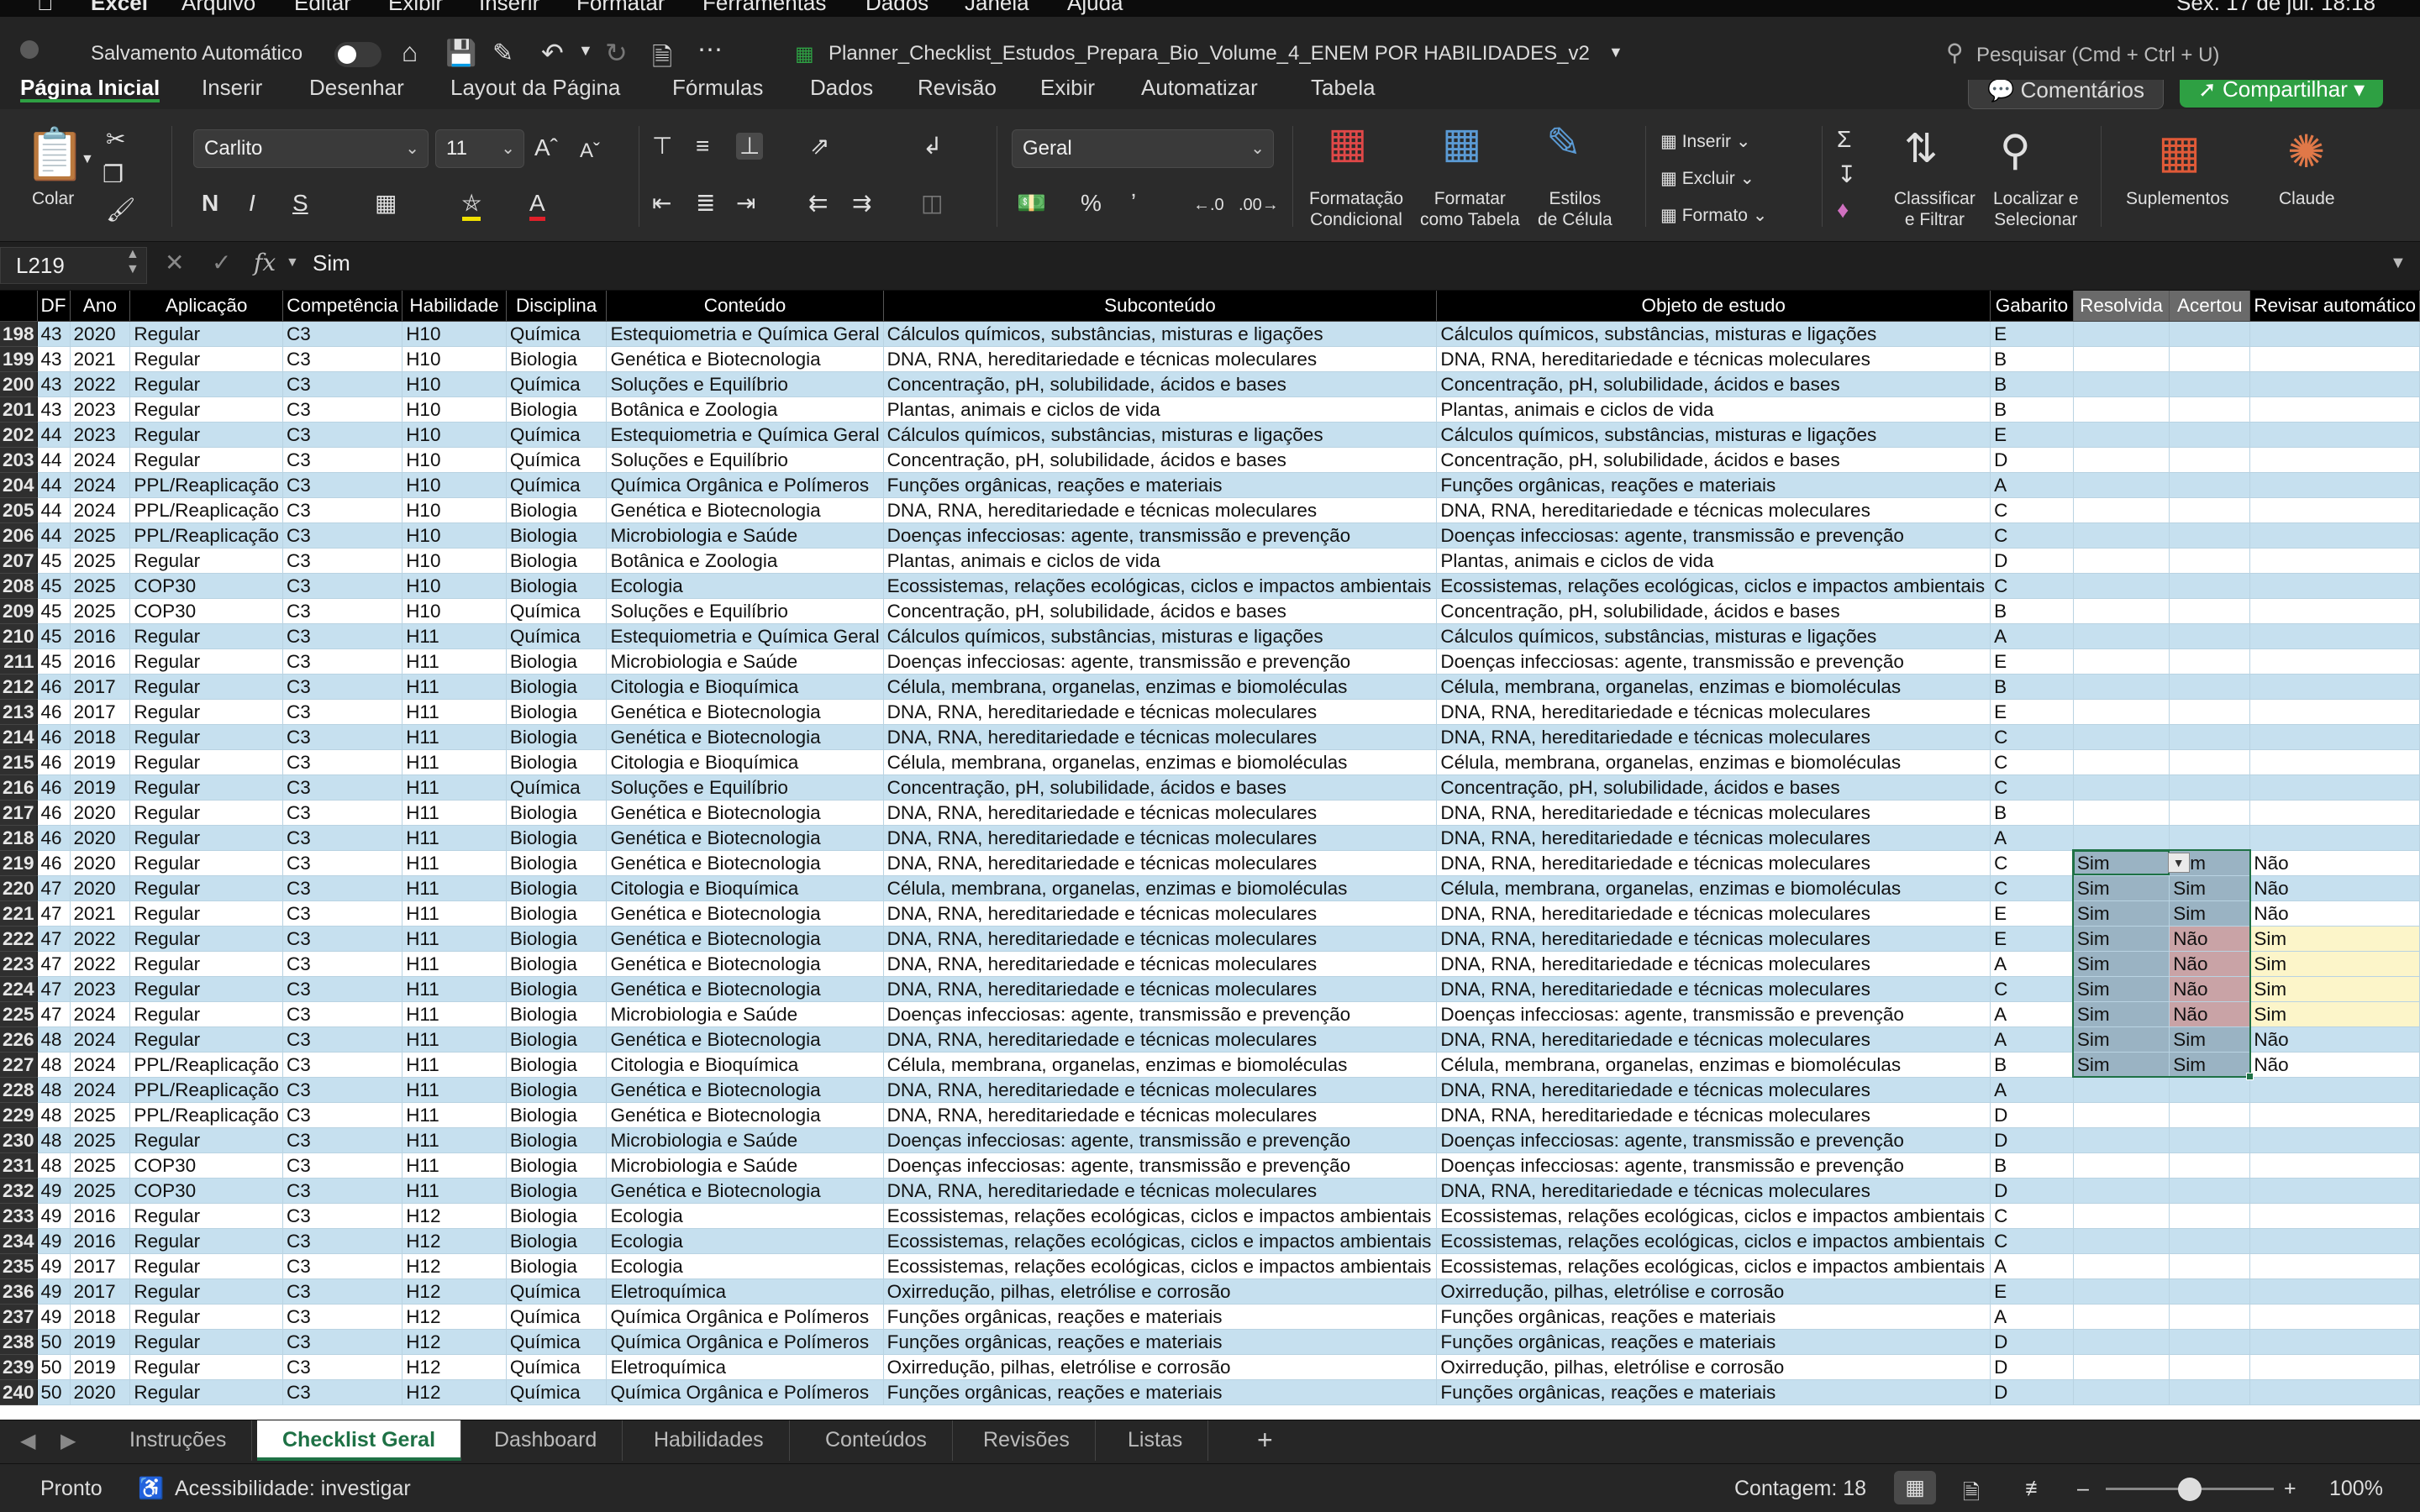 The height and width of the screenshot is (1512, 2420). I want to click on italic-button: I, so click(252, 203).